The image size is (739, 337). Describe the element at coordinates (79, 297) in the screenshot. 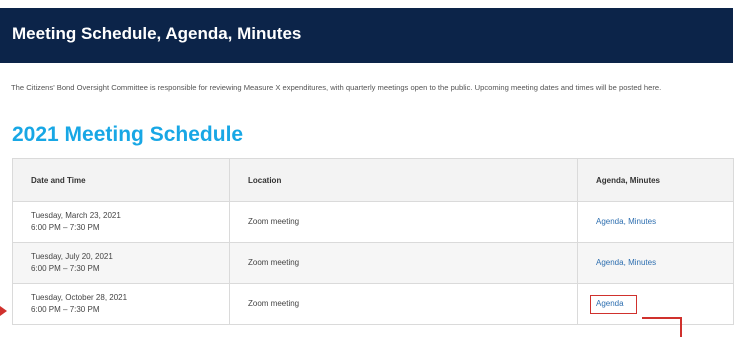

I see `meeting-date: Tuesday, October 28, 2021` at that location.